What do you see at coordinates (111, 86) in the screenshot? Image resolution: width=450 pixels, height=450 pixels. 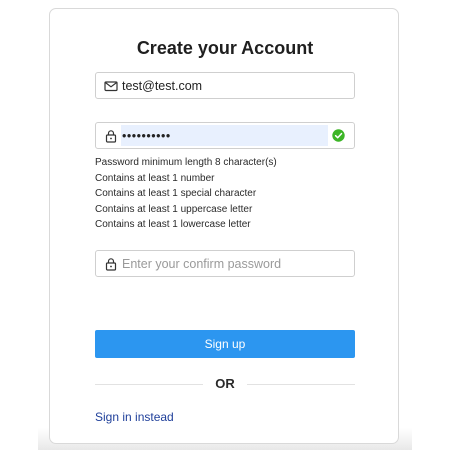 I see `mail-icon` at bounding box center [111, 86].